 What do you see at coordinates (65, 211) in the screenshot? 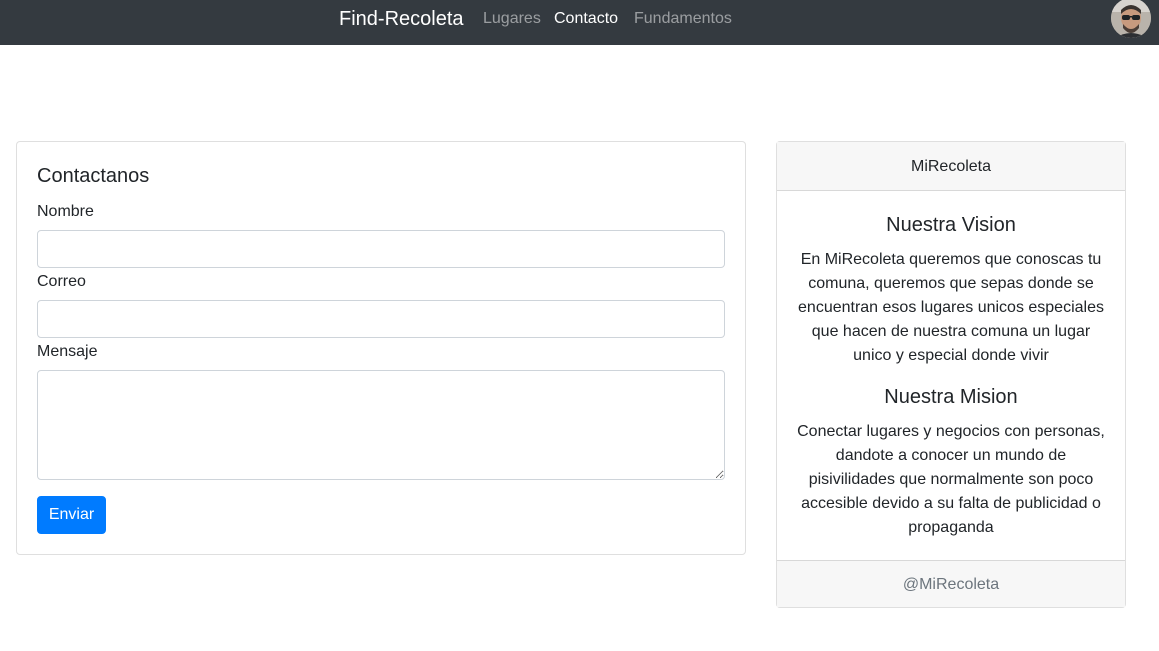
I see `nombre-label: Nombre` at bounding box center [65, 211].